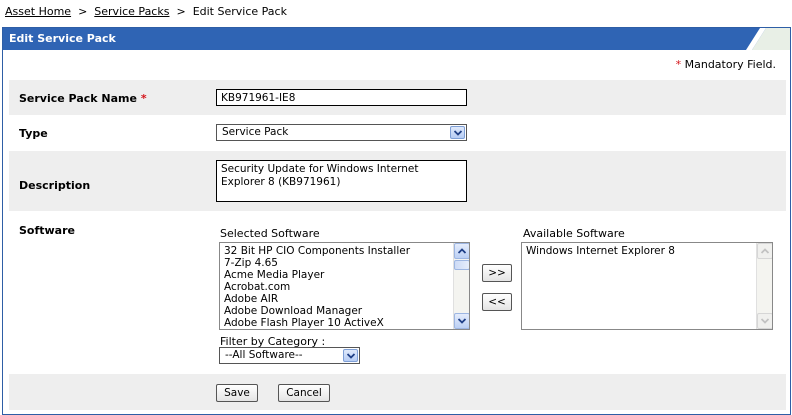  Describe the element at coordinates (337, 263) in the screenshot. I see `list-item: 7-Zip 4.65` at that location.